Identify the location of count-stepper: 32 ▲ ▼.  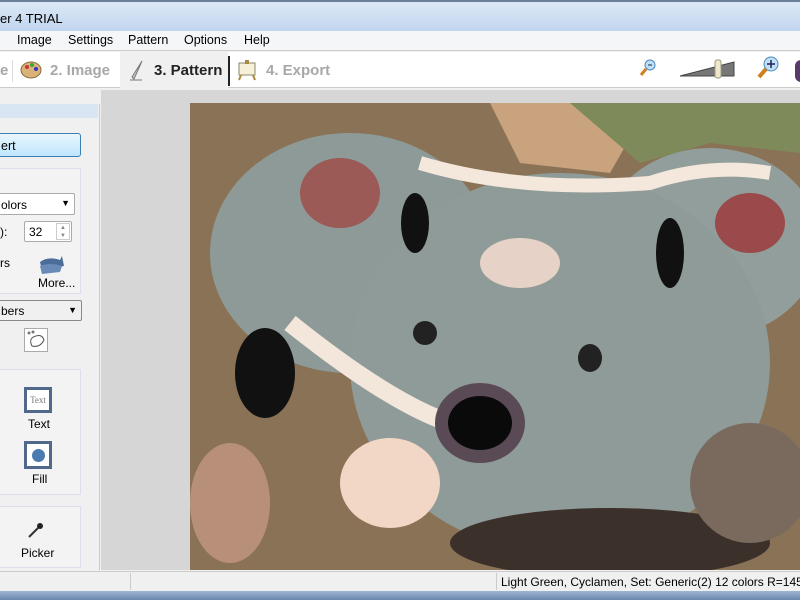
(48, 231).